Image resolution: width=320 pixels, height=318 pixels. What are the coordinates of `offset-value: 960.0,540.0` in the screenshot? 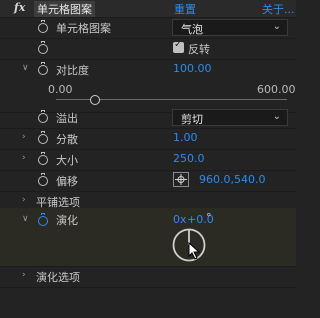 It's located at (232, 179).